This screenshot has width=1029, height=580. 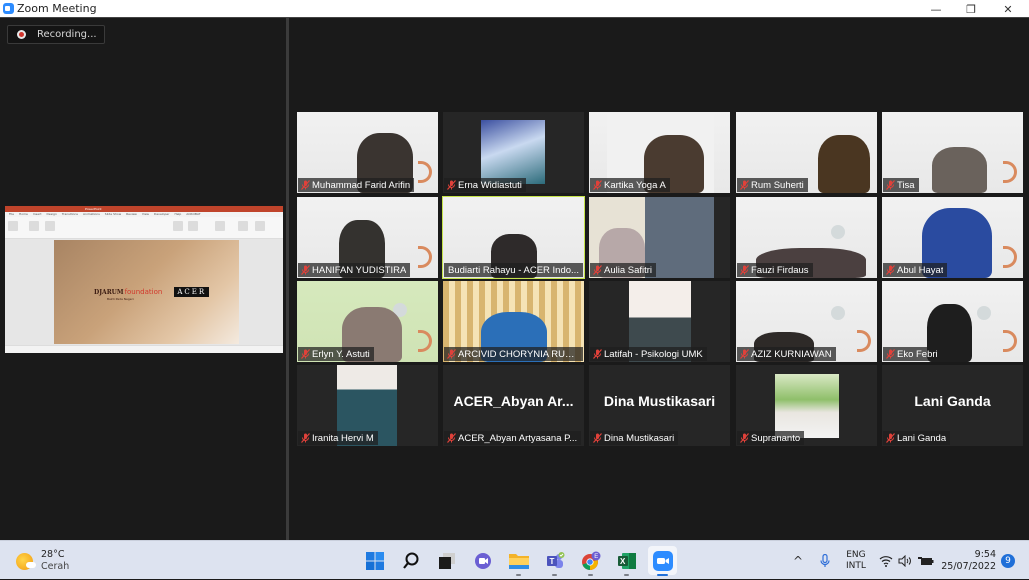 What do you see at coordinates (926, 560) in the screenshot?
I see `battery-button` at bounding box center [926, 560].